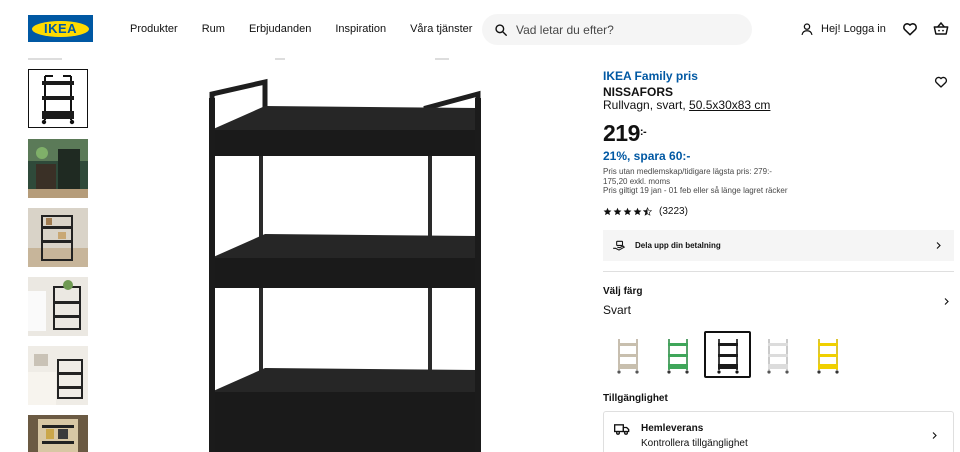  I want to click on heart-icon, so click(910, 29).